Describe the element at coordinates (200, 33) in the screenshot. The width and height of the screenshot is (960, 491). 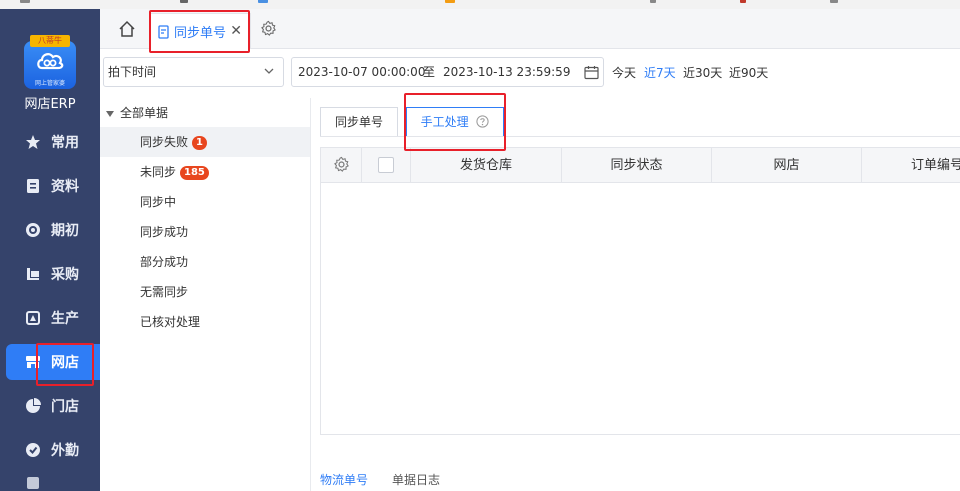
I see `tab-label: 同步单号` at that location.